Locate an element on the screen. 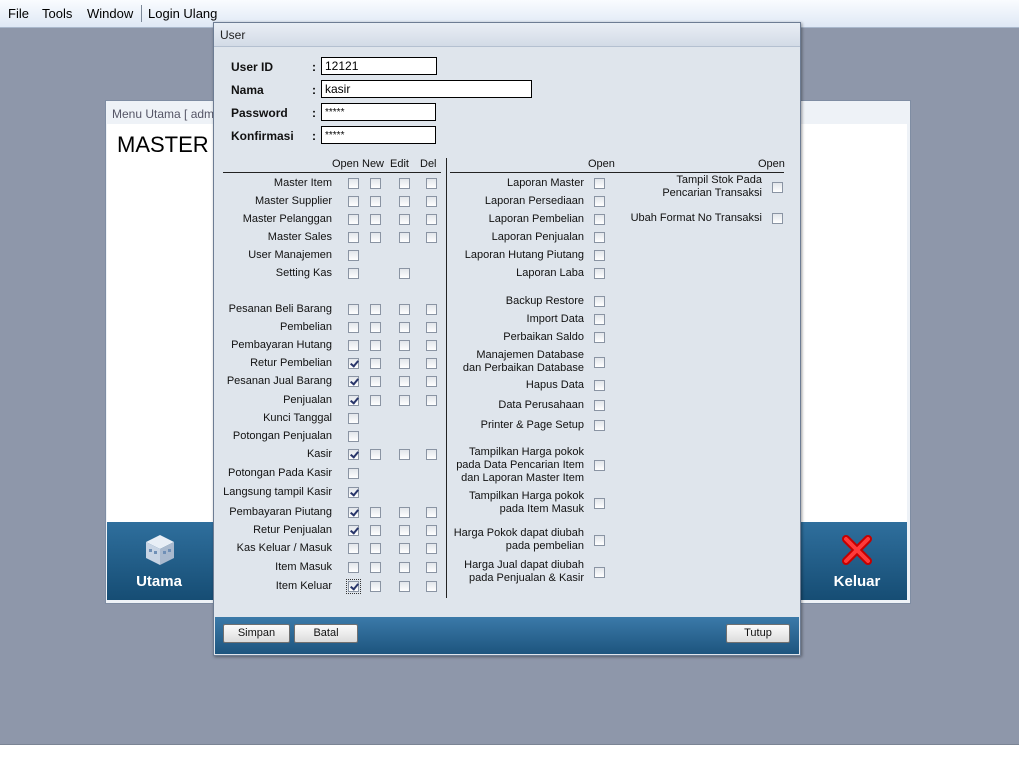 The image size is (1024, 768). perm-master-pelanggan-del-checkbox is located at coordinates (431, 219).